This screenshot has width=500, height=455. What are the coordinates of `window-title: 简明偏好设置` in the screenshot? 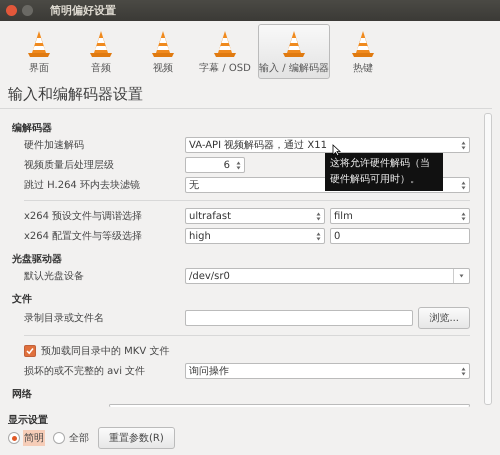 It's located at (83, 10).